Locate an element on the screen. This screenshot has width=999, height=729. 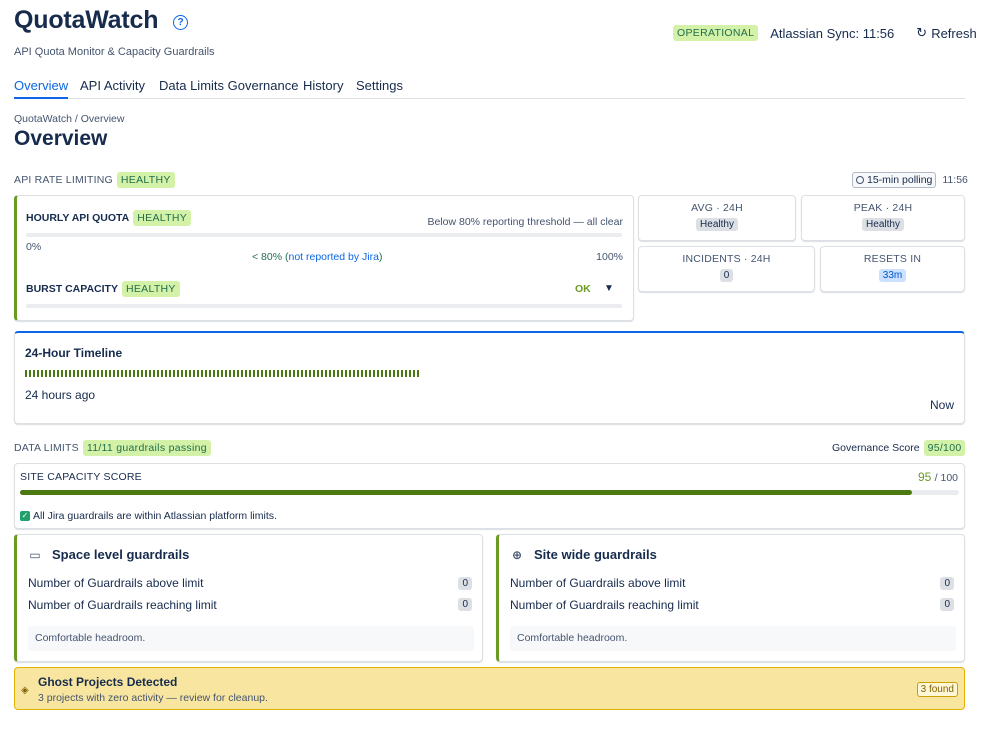
hourly-quota-status: HEALTHY is located at coordinates (162, 218).